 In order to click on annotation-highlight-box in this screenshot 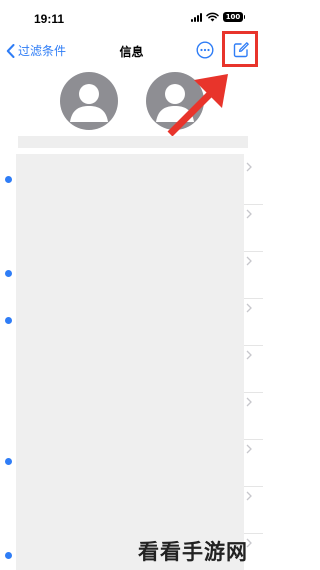, I will do `click(240, 49)`.